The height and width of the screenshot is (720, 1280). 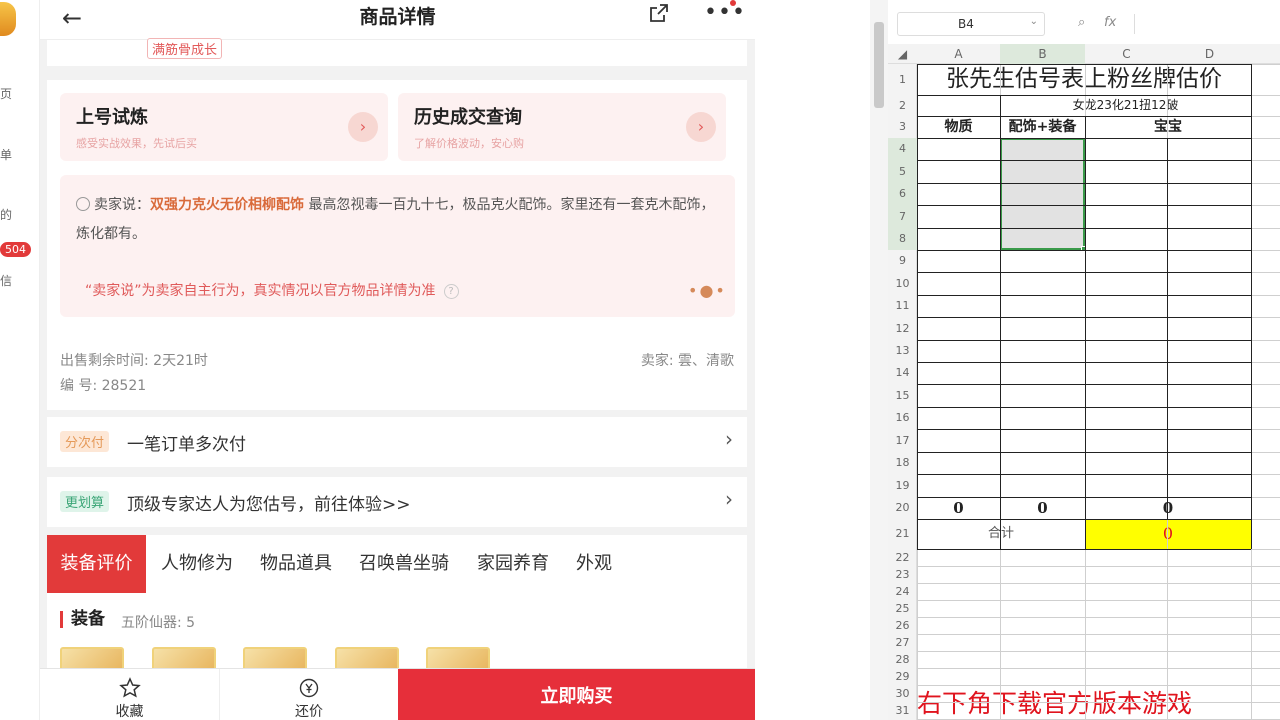 What do you see at coordinates (902, 283) in the screenshot?
I see `row-header: 10` at bounding box center [902, 283].